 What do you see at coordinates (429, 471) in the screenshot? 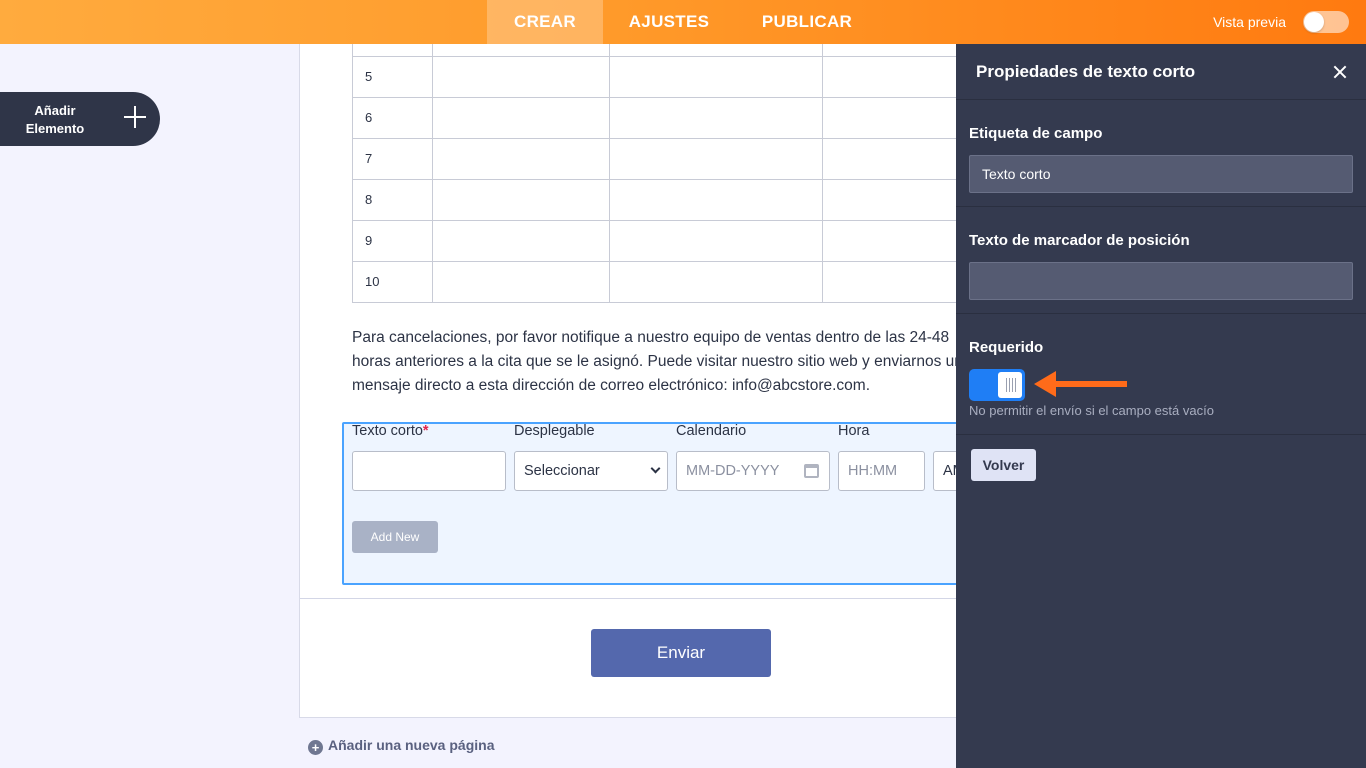
I see `short-text-input` at bounding box center [429, 471].